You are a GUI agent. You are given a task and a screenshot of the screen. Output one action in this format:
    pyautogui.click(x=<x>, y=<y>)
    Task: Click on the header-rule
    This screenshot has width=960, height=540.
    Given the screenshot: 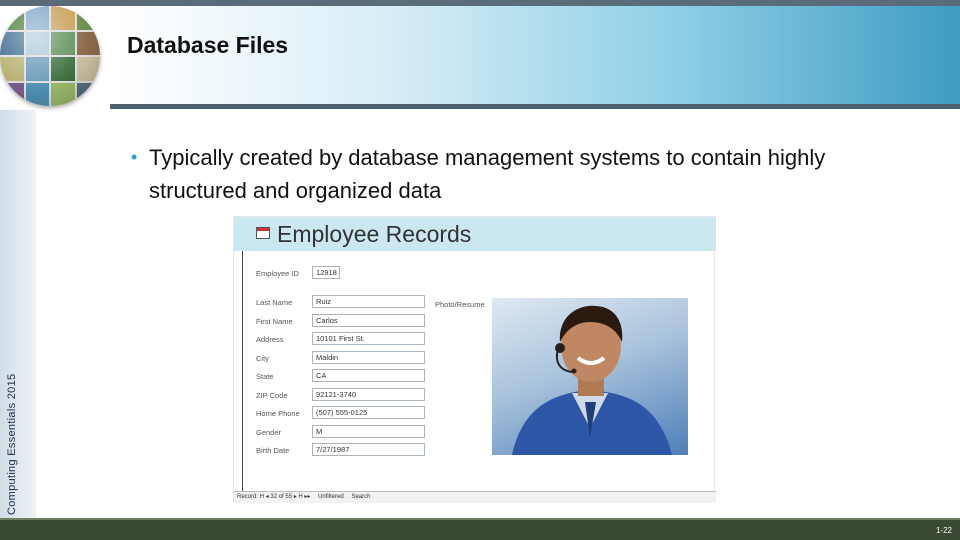 What is the action you would take?
    pyautogui.click(x=535, y=106)
    